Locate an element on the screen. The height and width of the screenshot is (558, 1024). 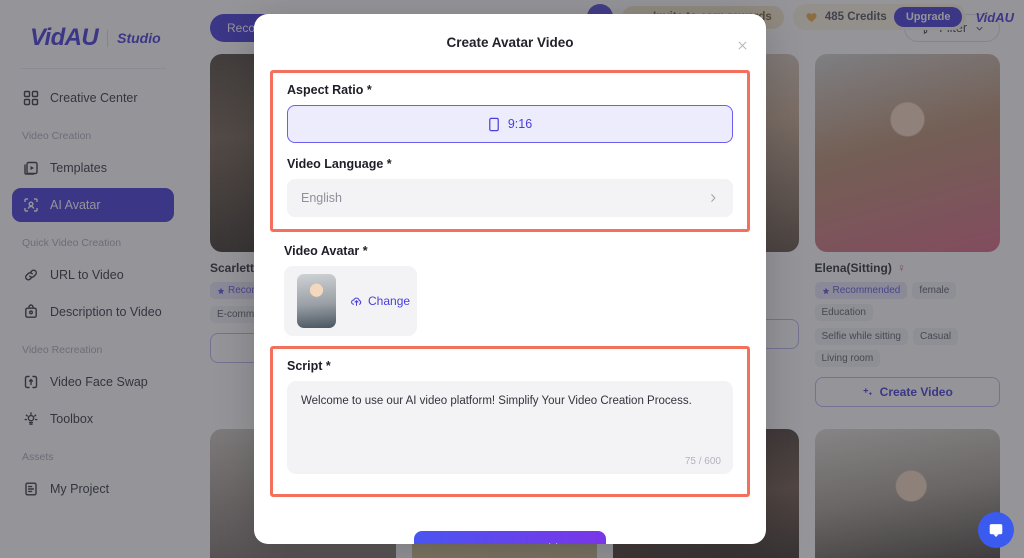
close-icon is located at coordinates (742, 46).